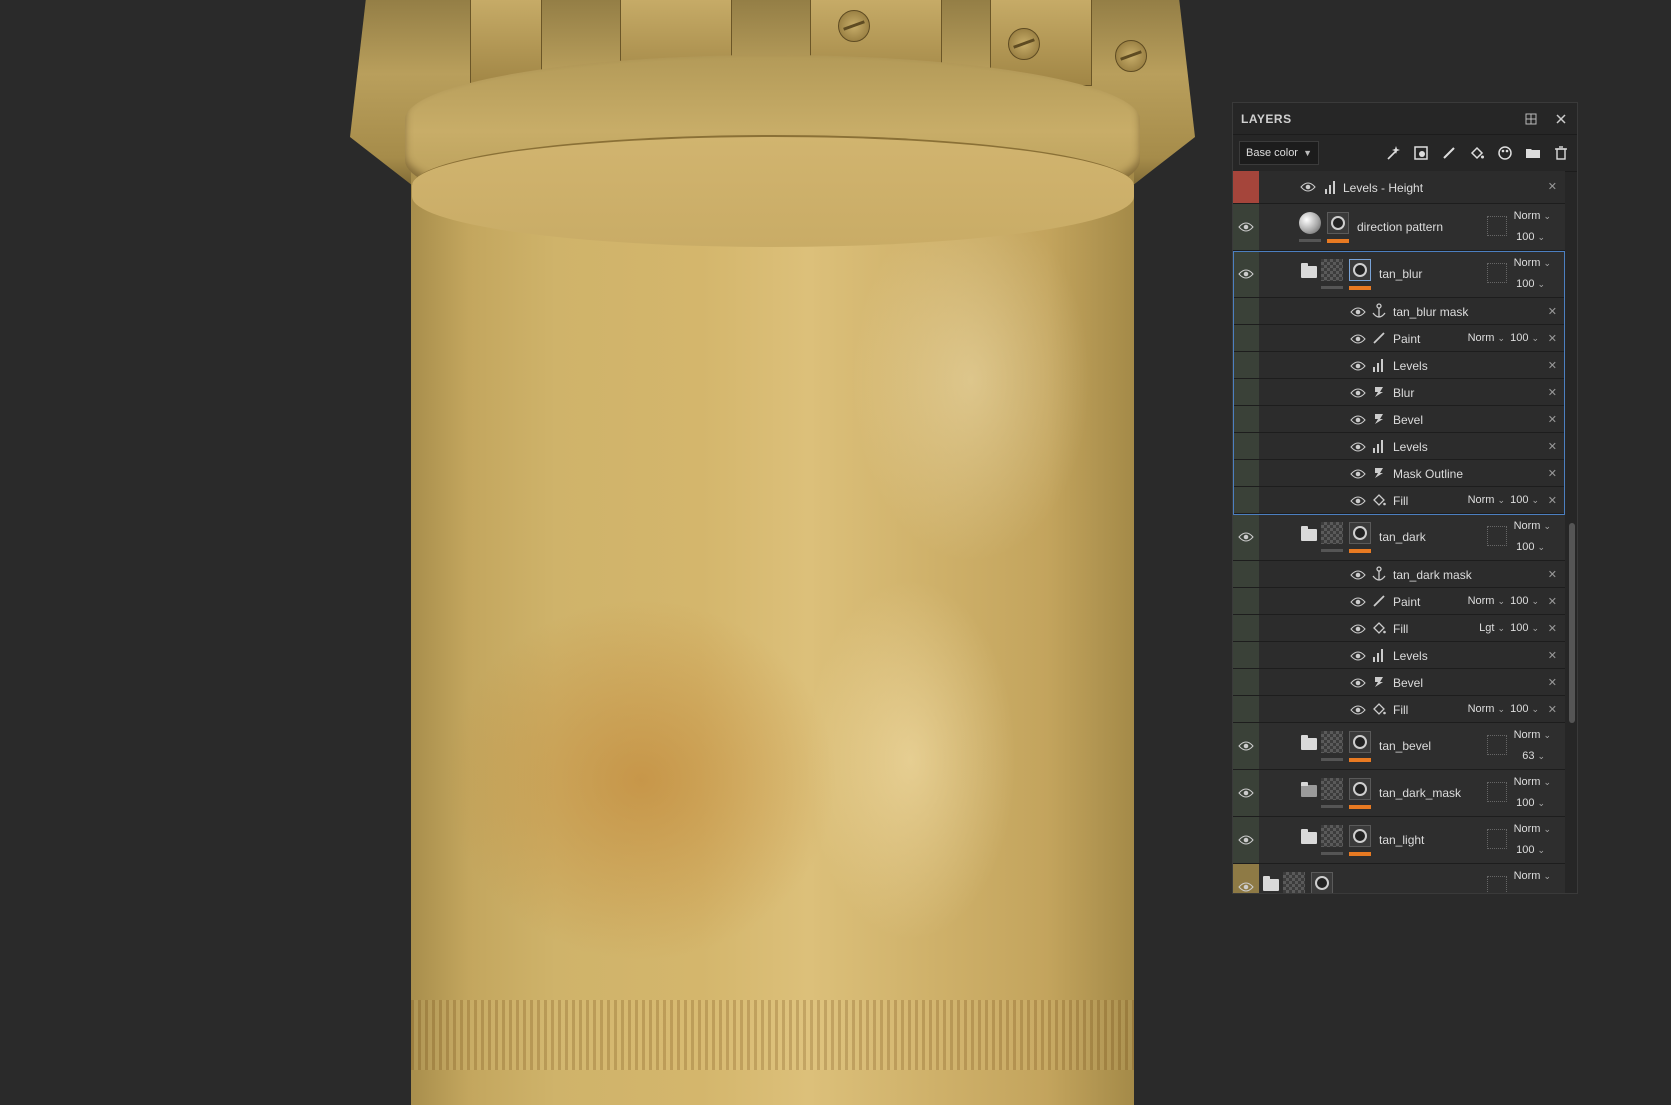 The image size is (1671, 1105). I want to click on blend-mode-select: Lgt ⌄, so click(1492, 628).